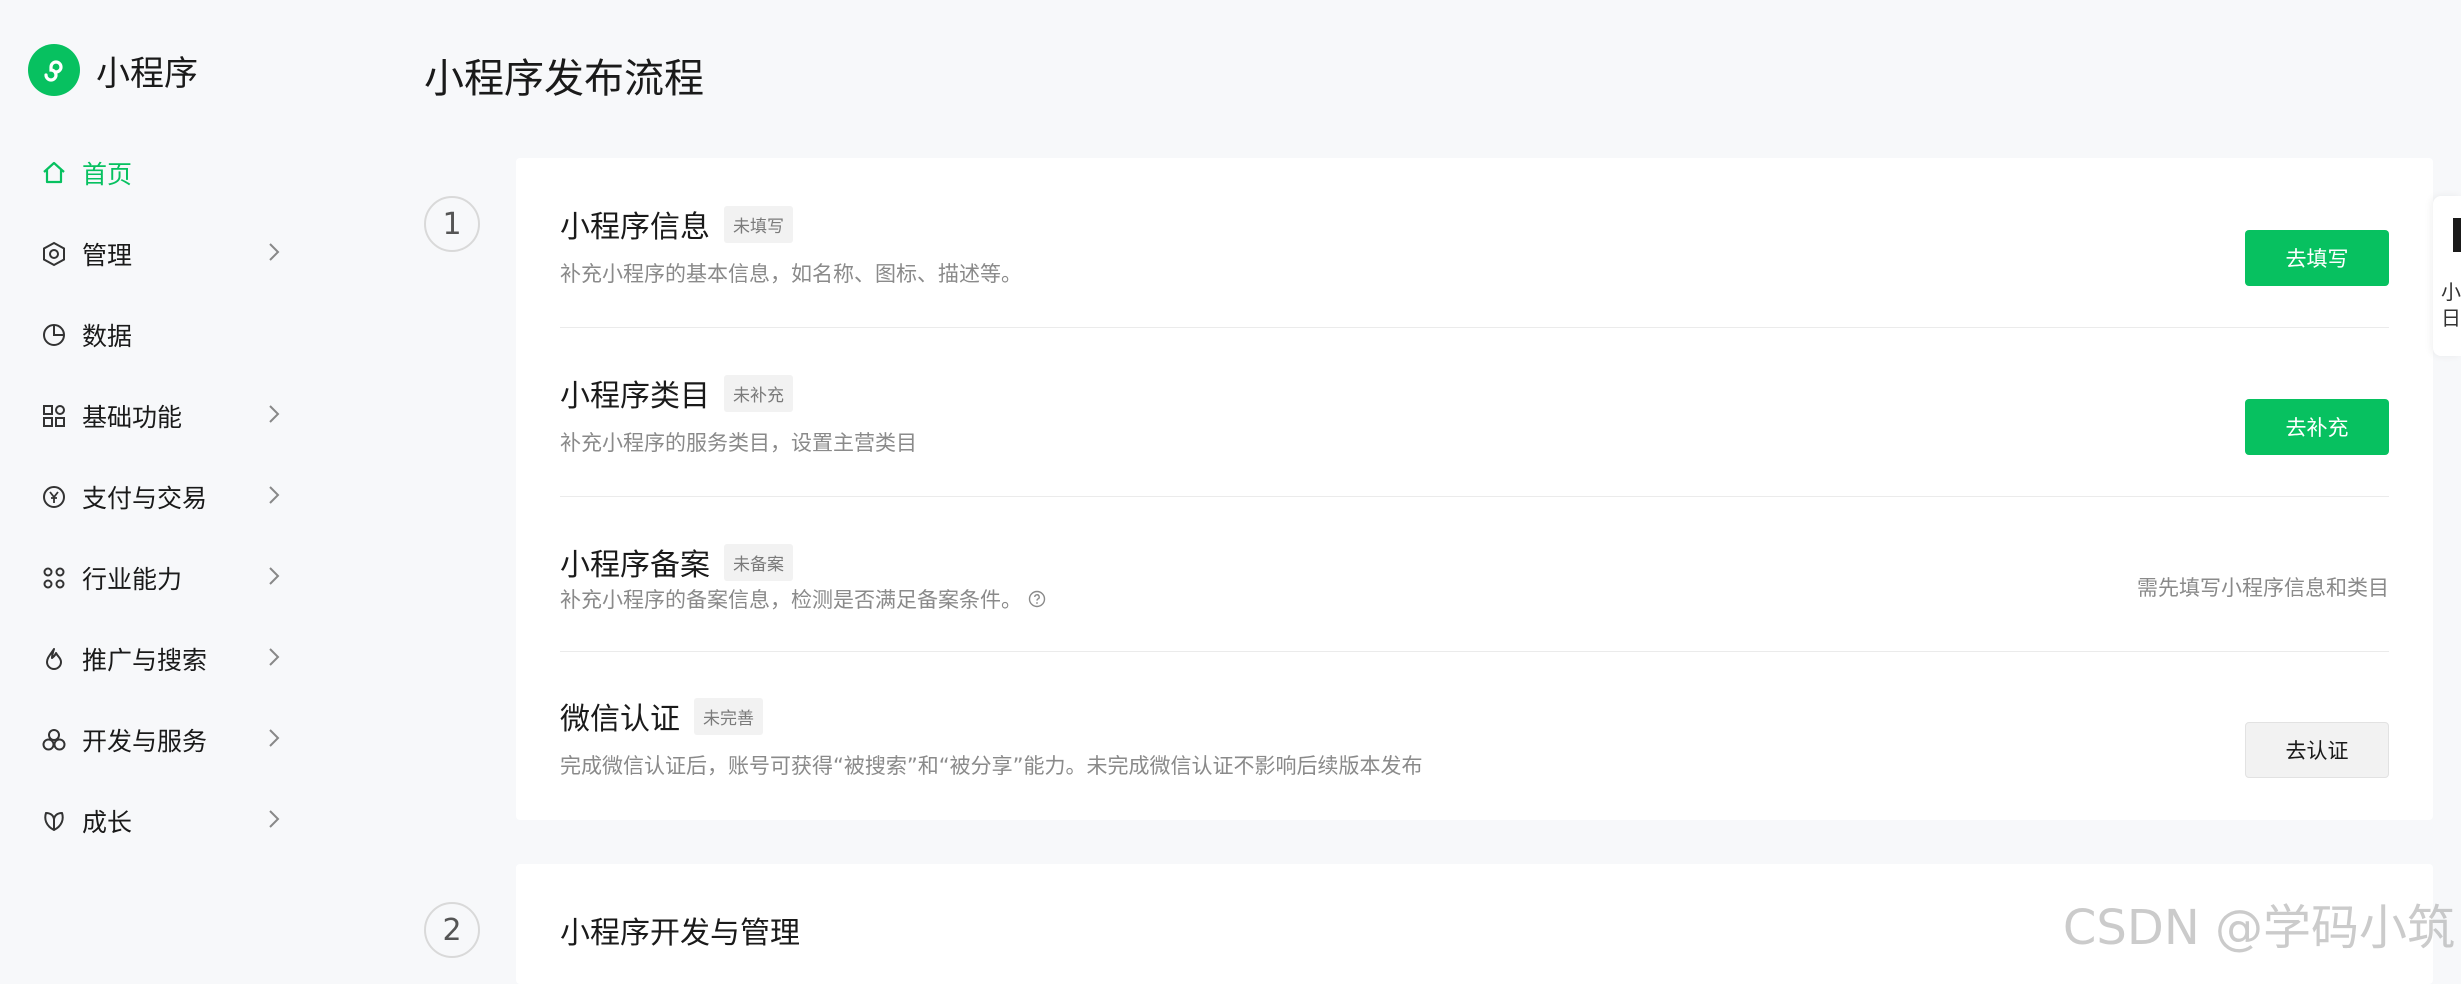 This screenshot has height=984, width=2461. Describe the element at coordinates (1474, 247) in the screenshot. I see `step-row-info: 小程序信息 未填写 补充小程序的基本信息，如名称、图标、描述等。 去填写` at that location.